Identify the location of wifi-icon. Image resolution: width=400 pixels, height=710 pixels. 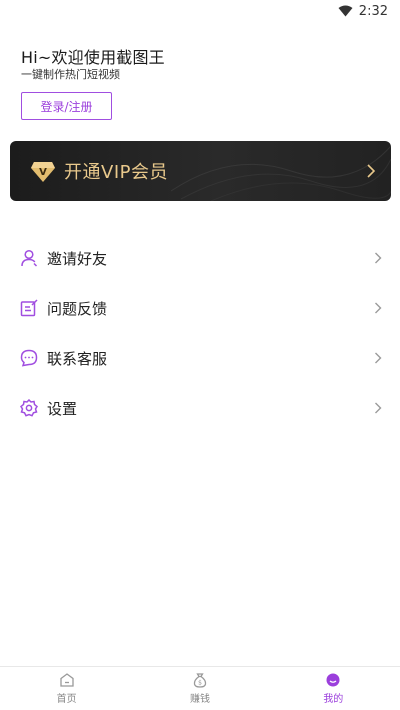
(345, 11).